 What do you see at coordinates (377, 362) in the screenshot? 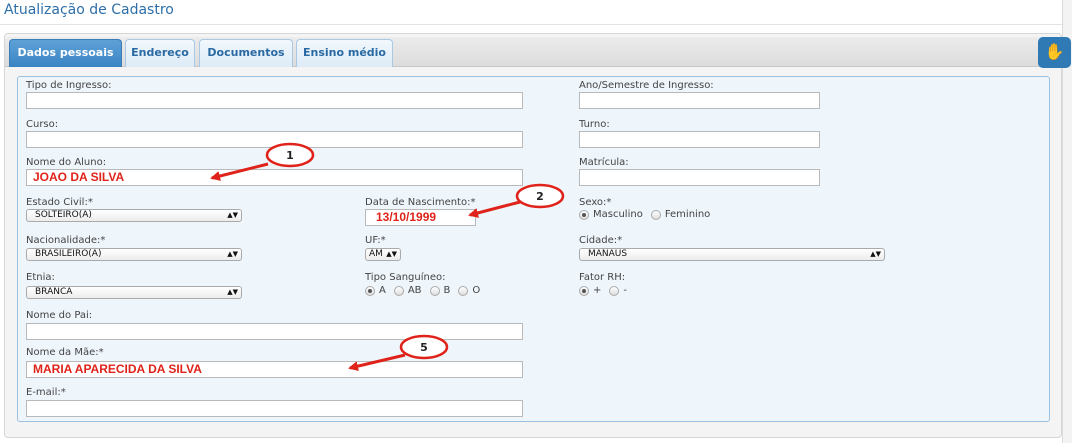
I see `callout-5-arrow` at bounding box center [377, 362].